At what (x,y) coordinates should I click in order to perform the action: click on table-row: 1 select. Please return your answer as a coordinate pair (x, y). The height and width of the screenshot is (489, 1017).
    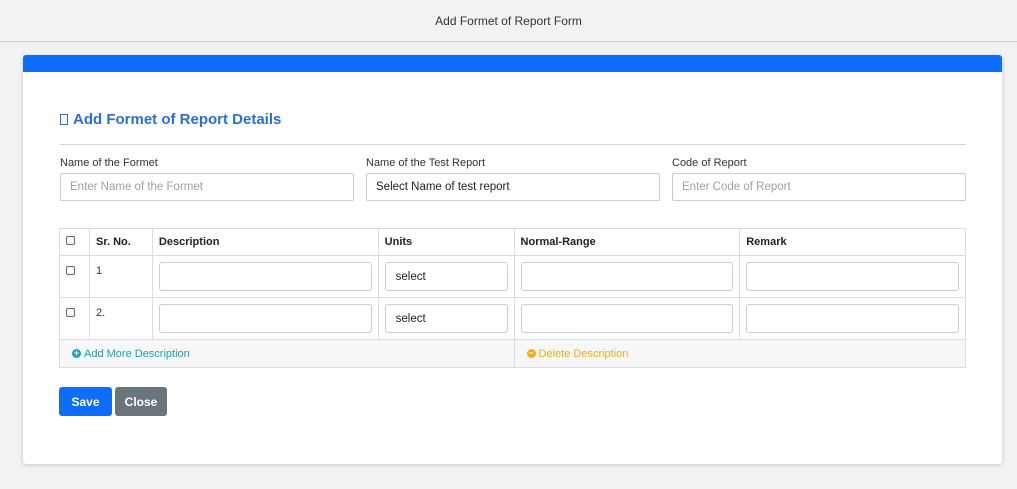
    Looking at the image, I should click on (512, 276).